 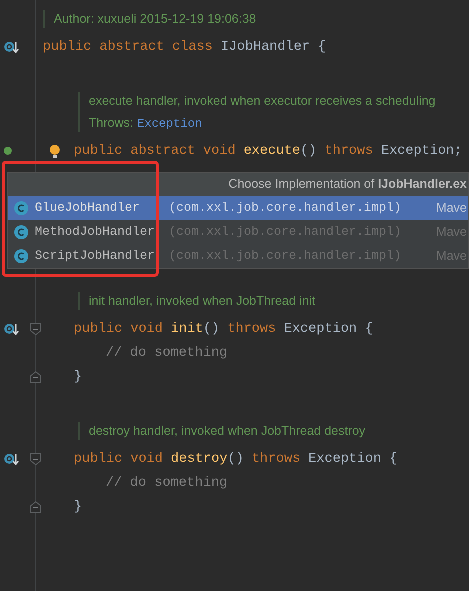 I want to click on doc-comment: execute handler, invoked when executor receives a scheduling, so click(x=262, y=101).